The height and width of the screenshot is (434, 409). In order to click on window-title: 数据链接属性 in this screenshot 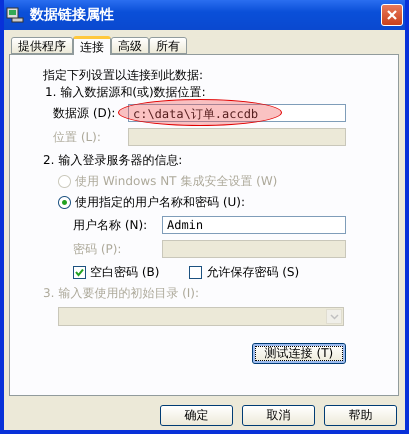, I will do `click(72, 15)`.